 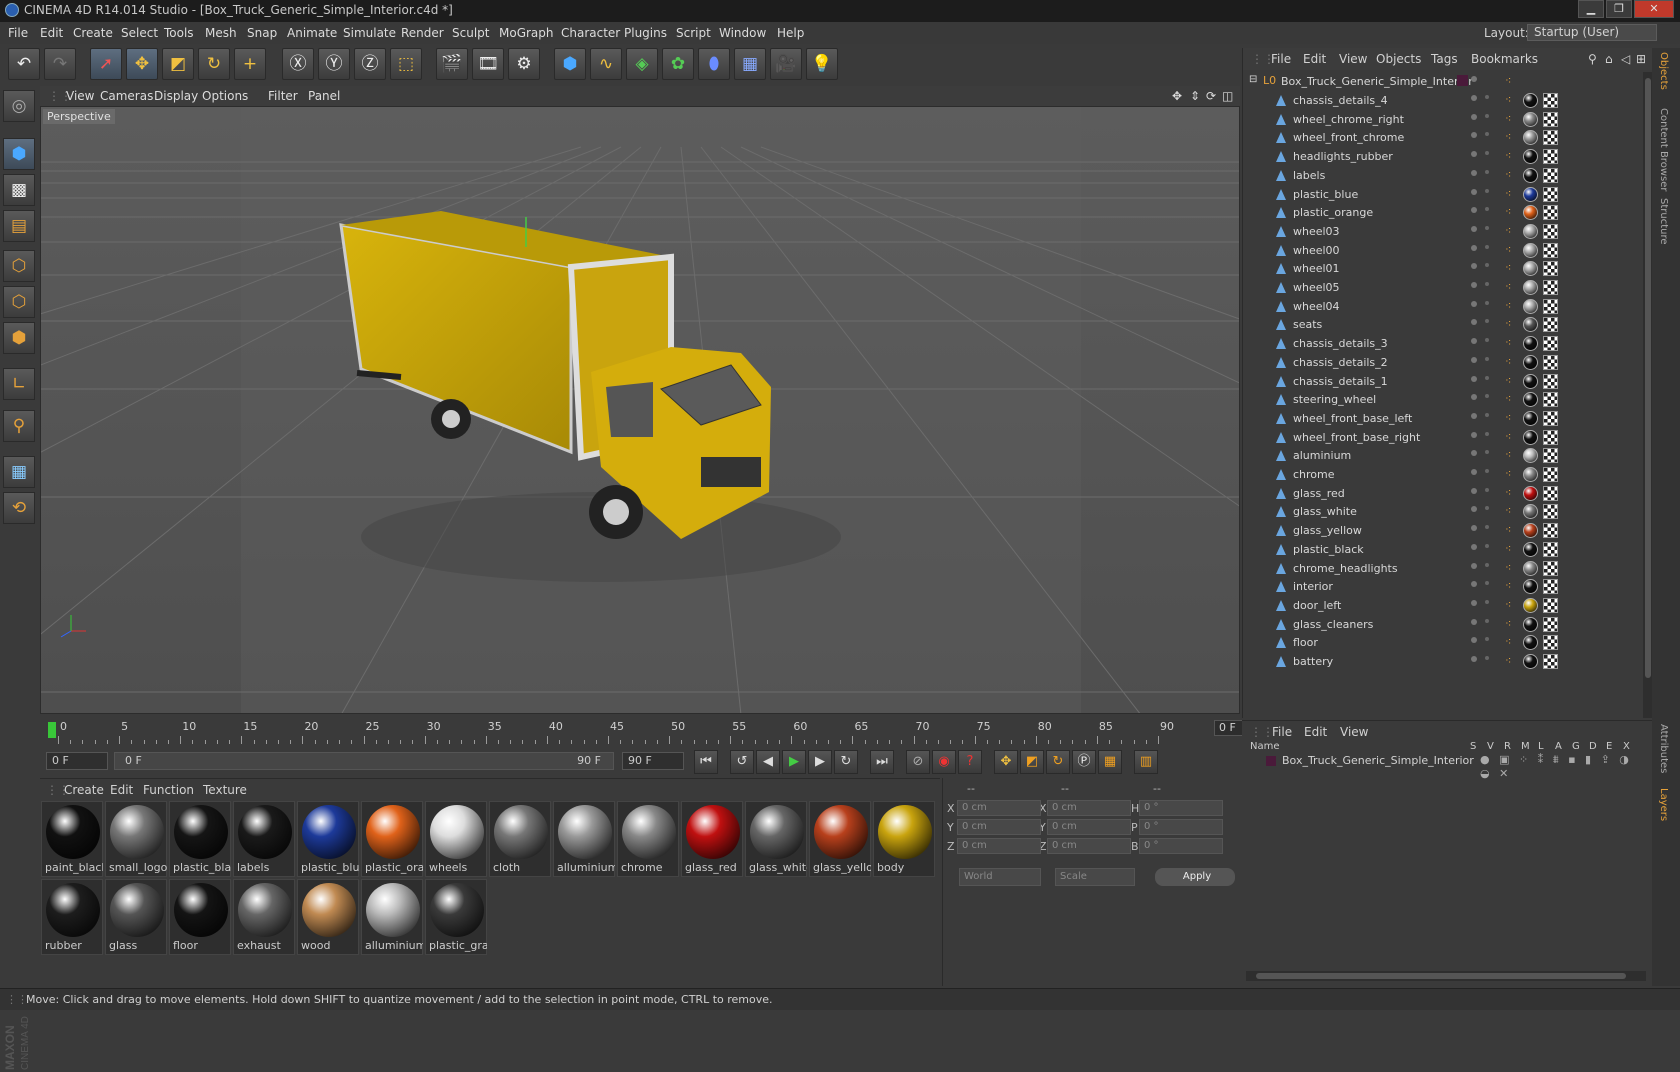 I want to click on object-row: door_left ⁖, so click(x=1443, y=606).